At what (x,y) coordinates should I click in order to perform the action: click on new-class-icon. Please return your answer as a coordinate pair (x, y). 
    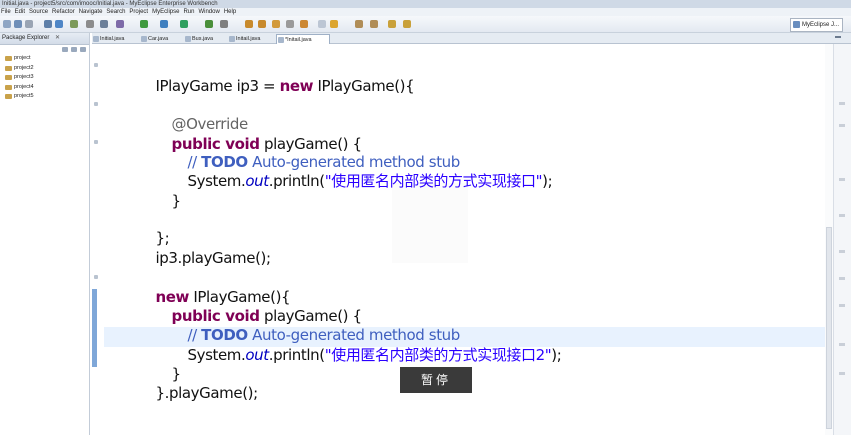
    Looking at the image, I should click on (209, 24).